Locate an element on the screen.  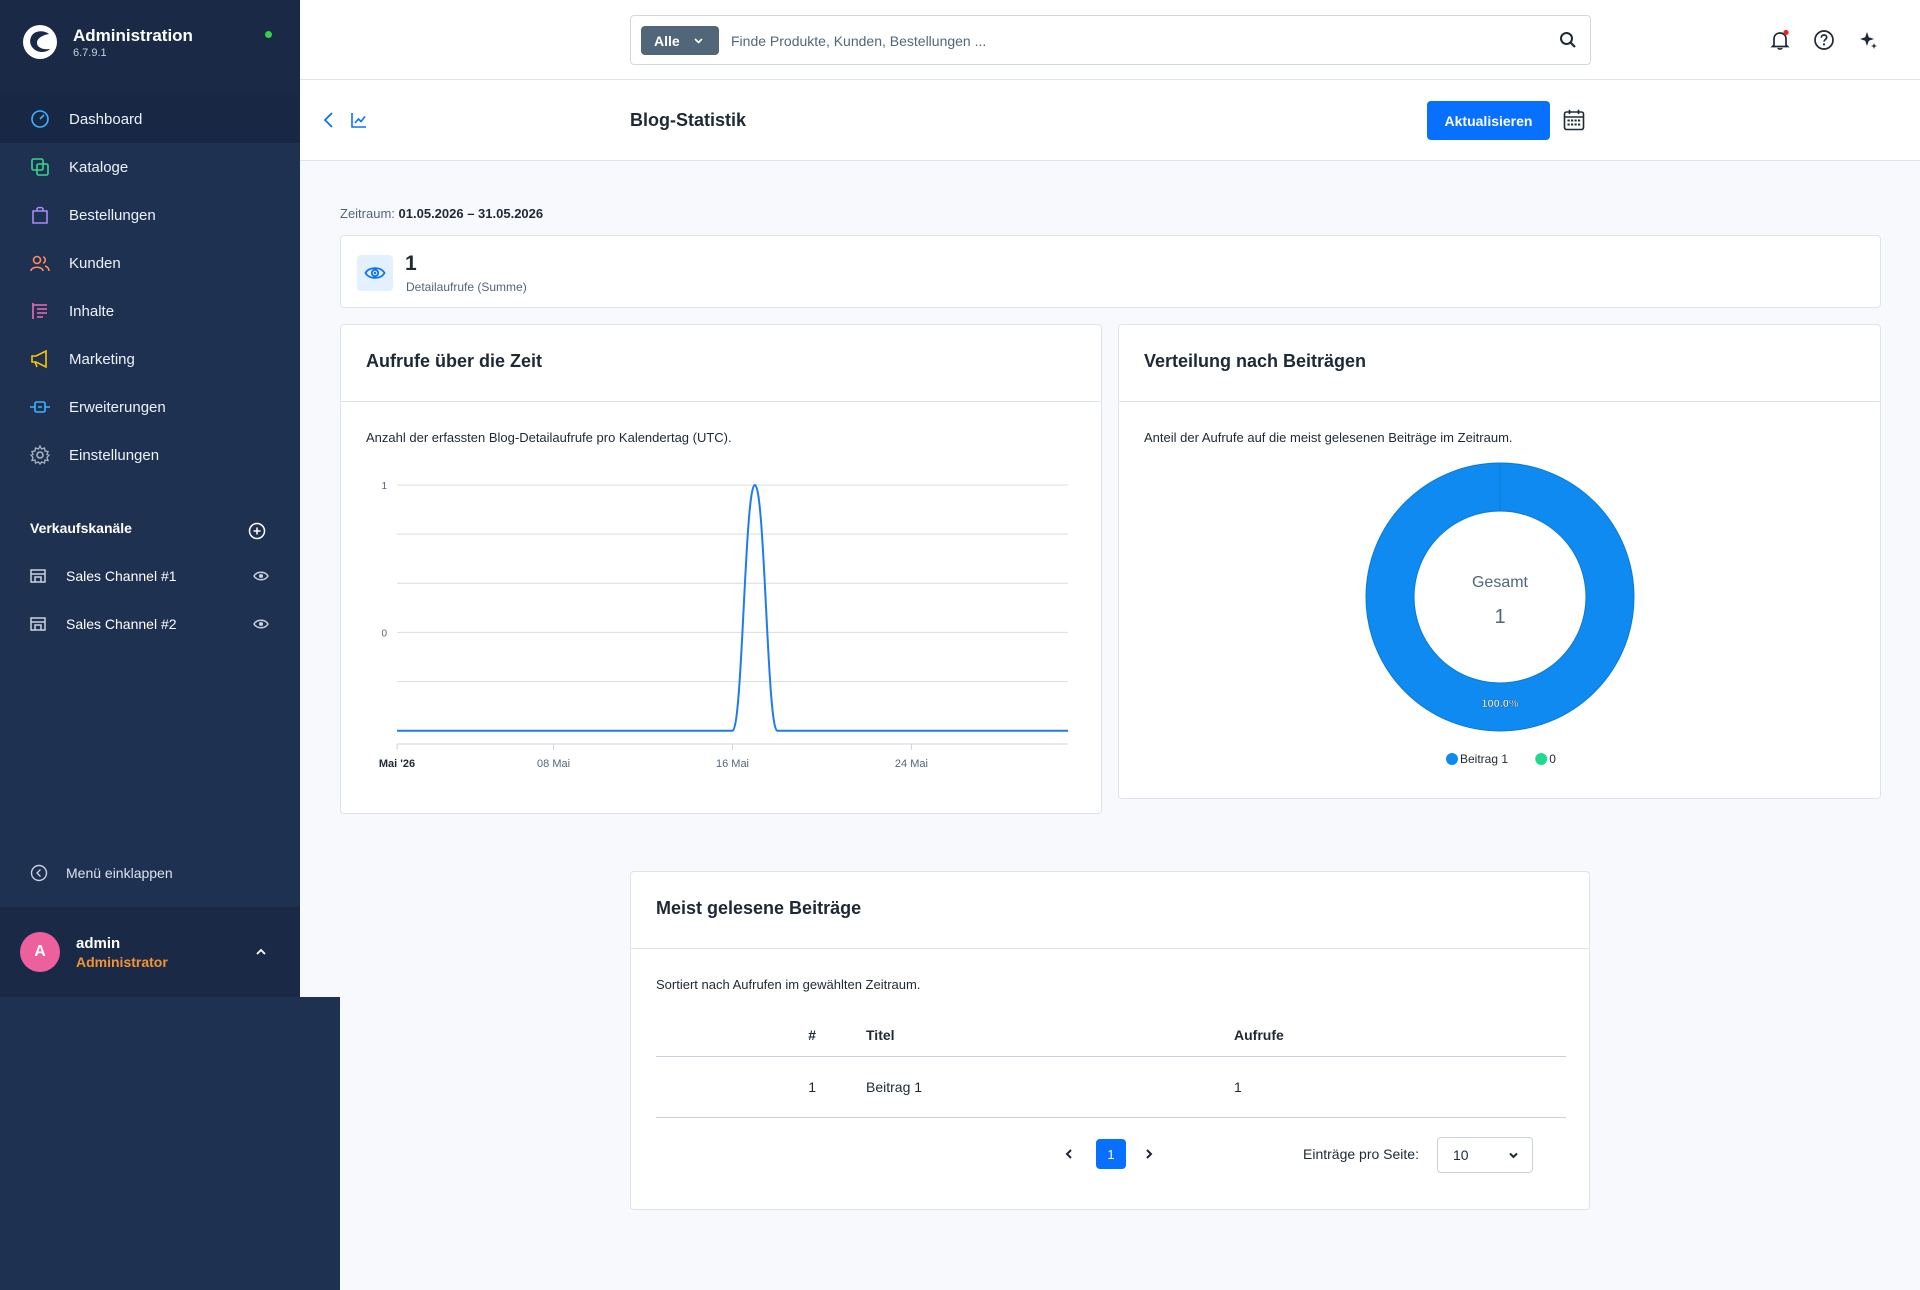
sidebar-item-bestellungen: Bestellungen is located at coordinates (150, 215).